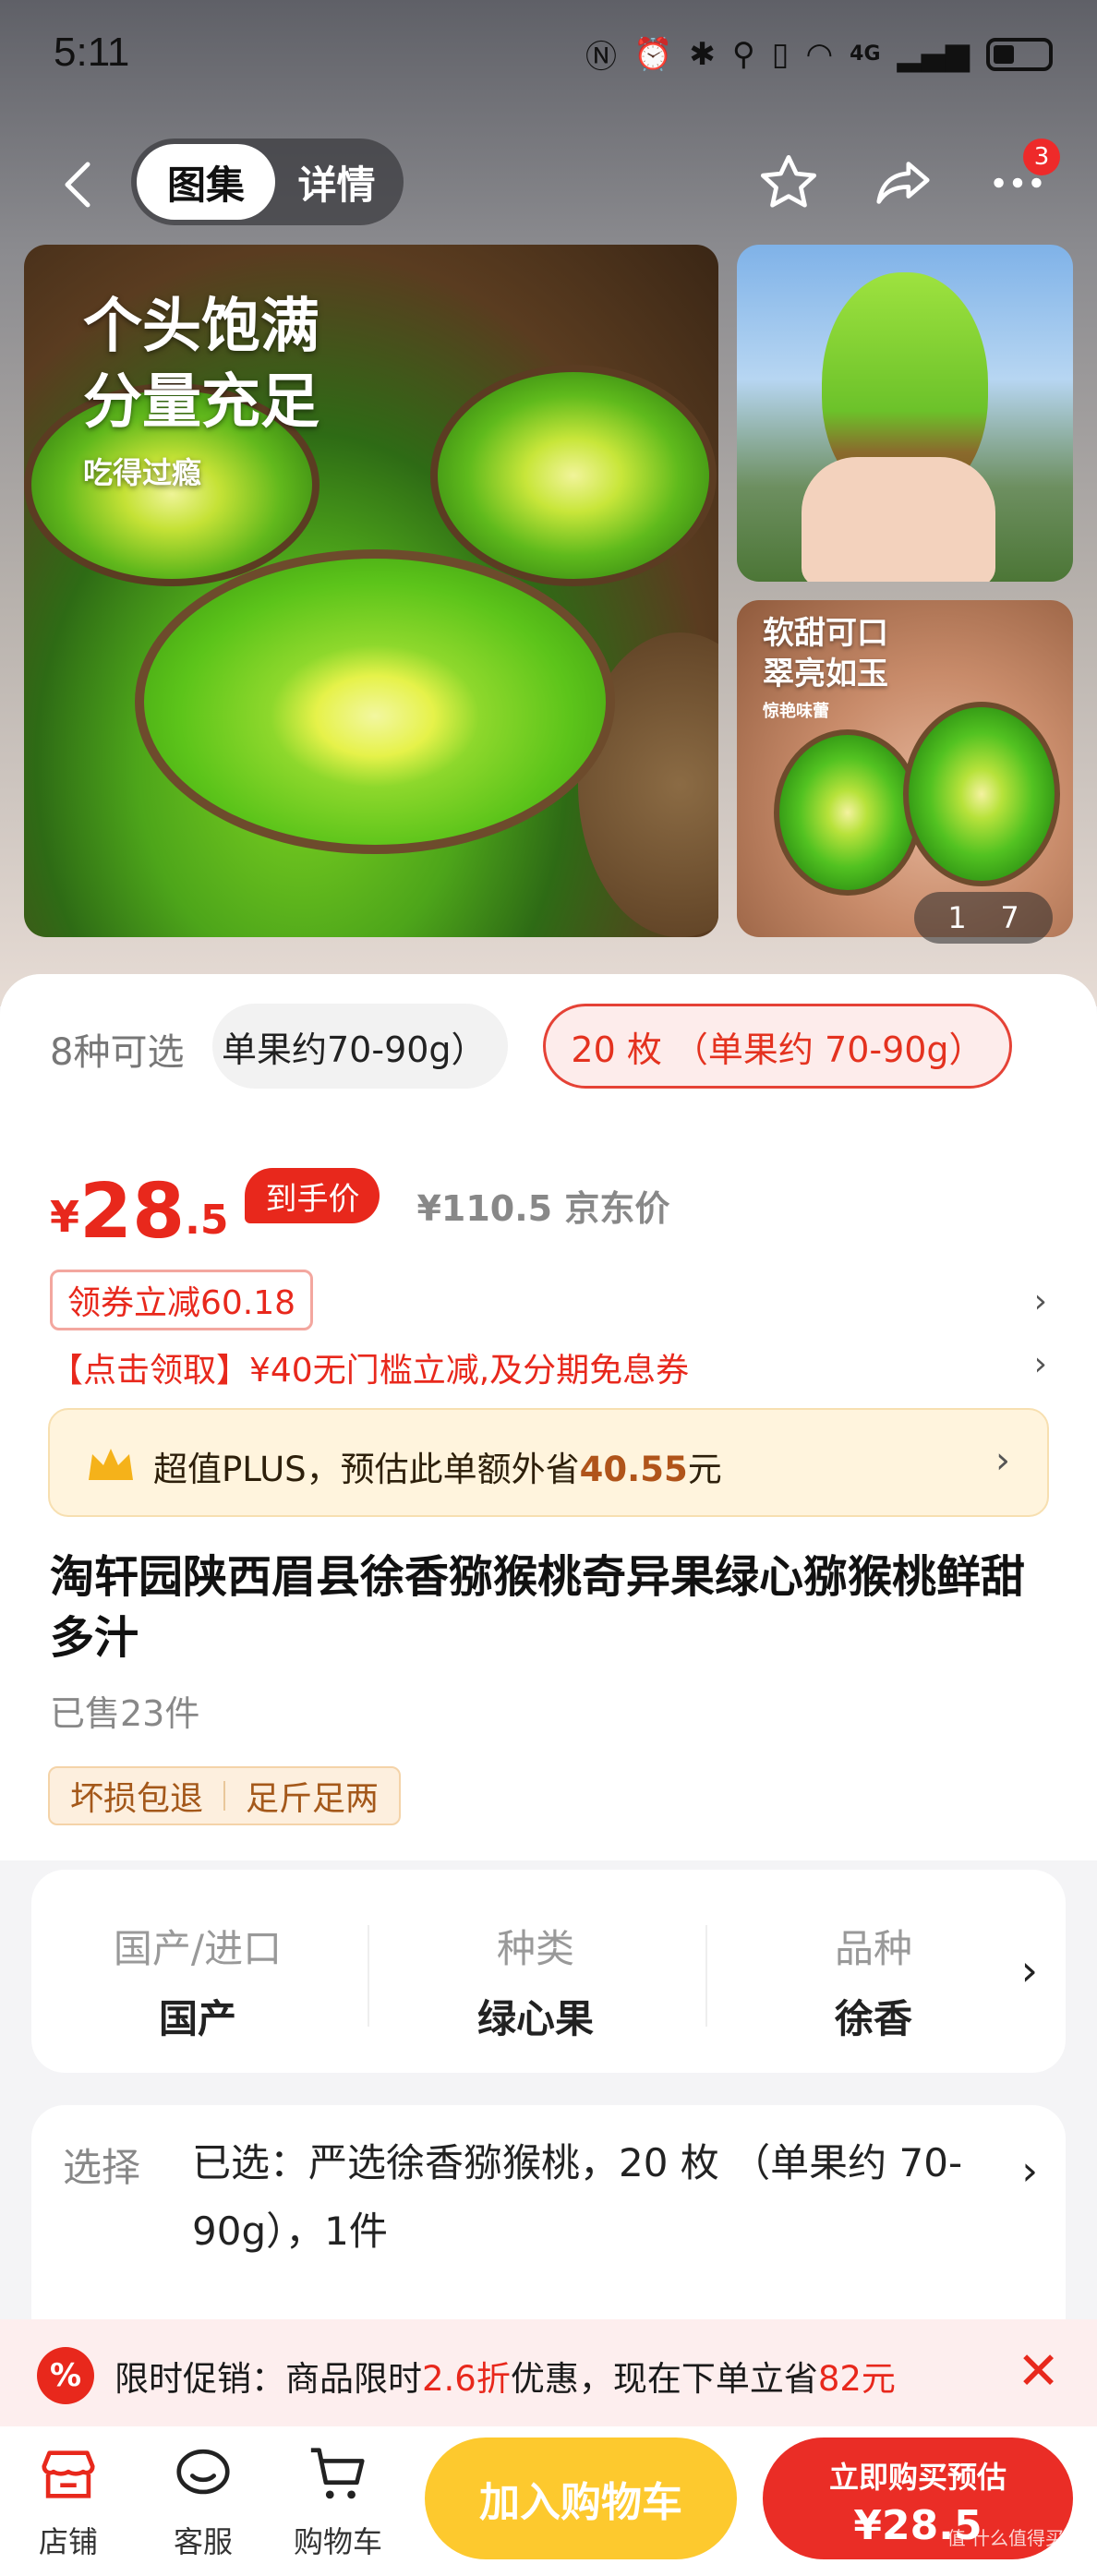 This screenshot has width=1097, height=2576. Describe the element at coordinates (203, 2541) in the screenshot. I see `service-label: 客服` at that location.